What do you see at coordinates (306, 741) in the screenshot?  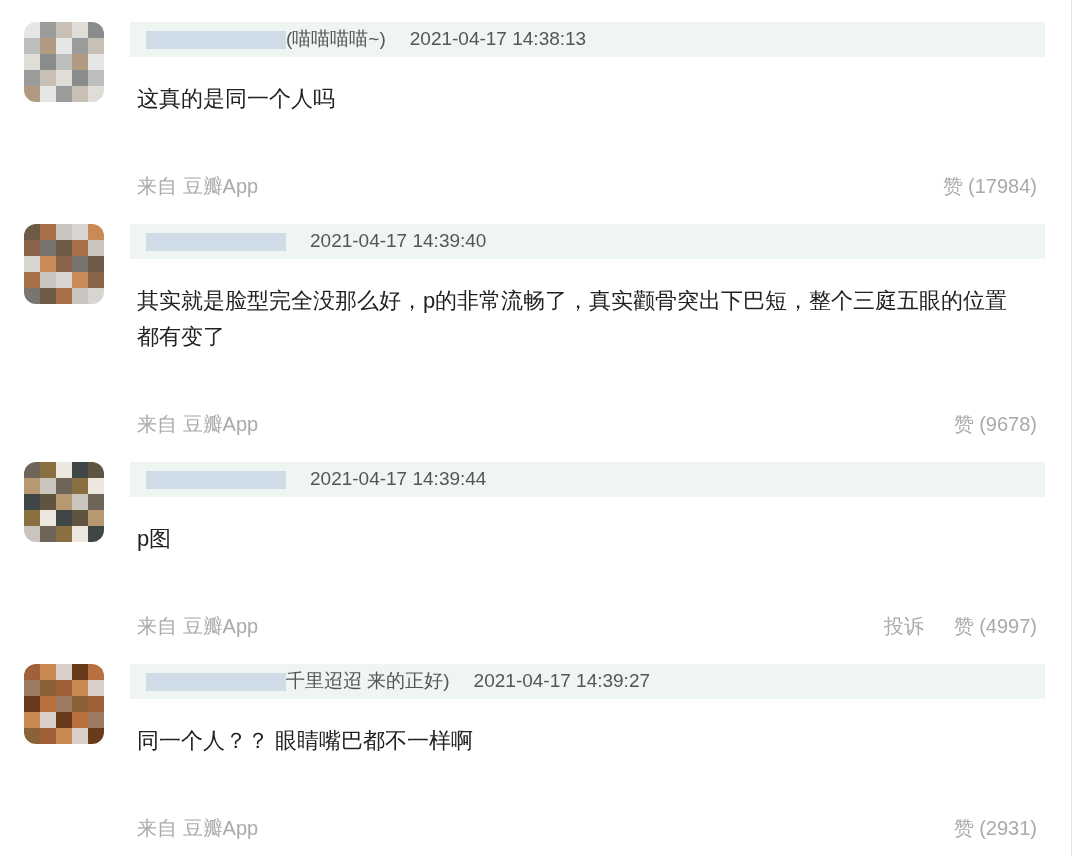 I see `comment-text: 同一个人？？ 眼睛嘴巴都不一样啊` at bounding box center [306, 741].